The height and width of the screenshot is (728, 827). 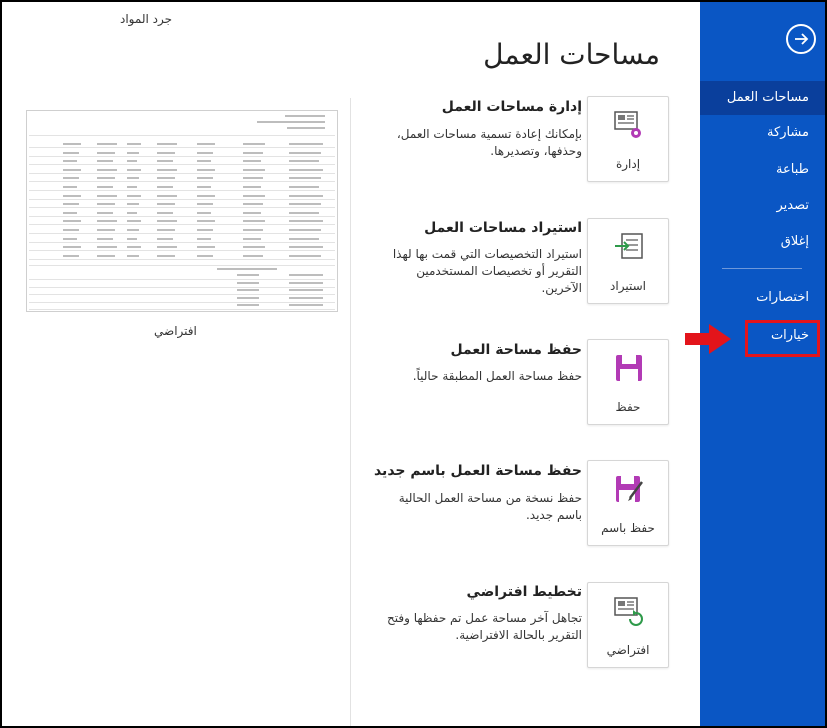 I want to click on preview-title: جرد المواد, so click(x=146, y=19).